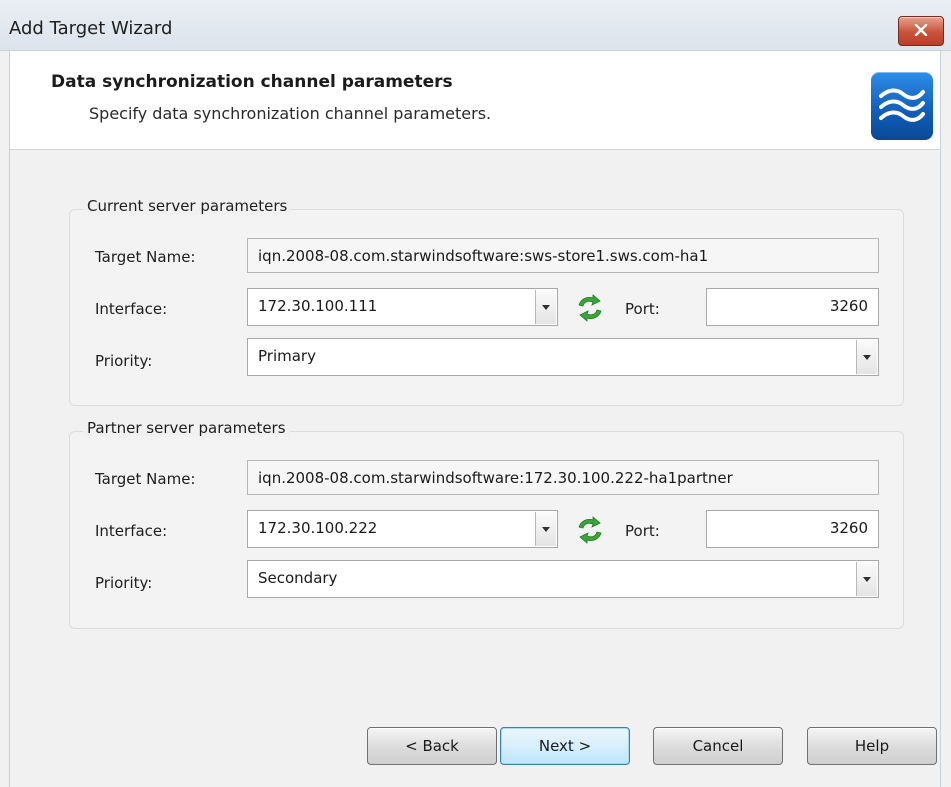  I want to click on starwind-logo-icon, so click(902, 106).